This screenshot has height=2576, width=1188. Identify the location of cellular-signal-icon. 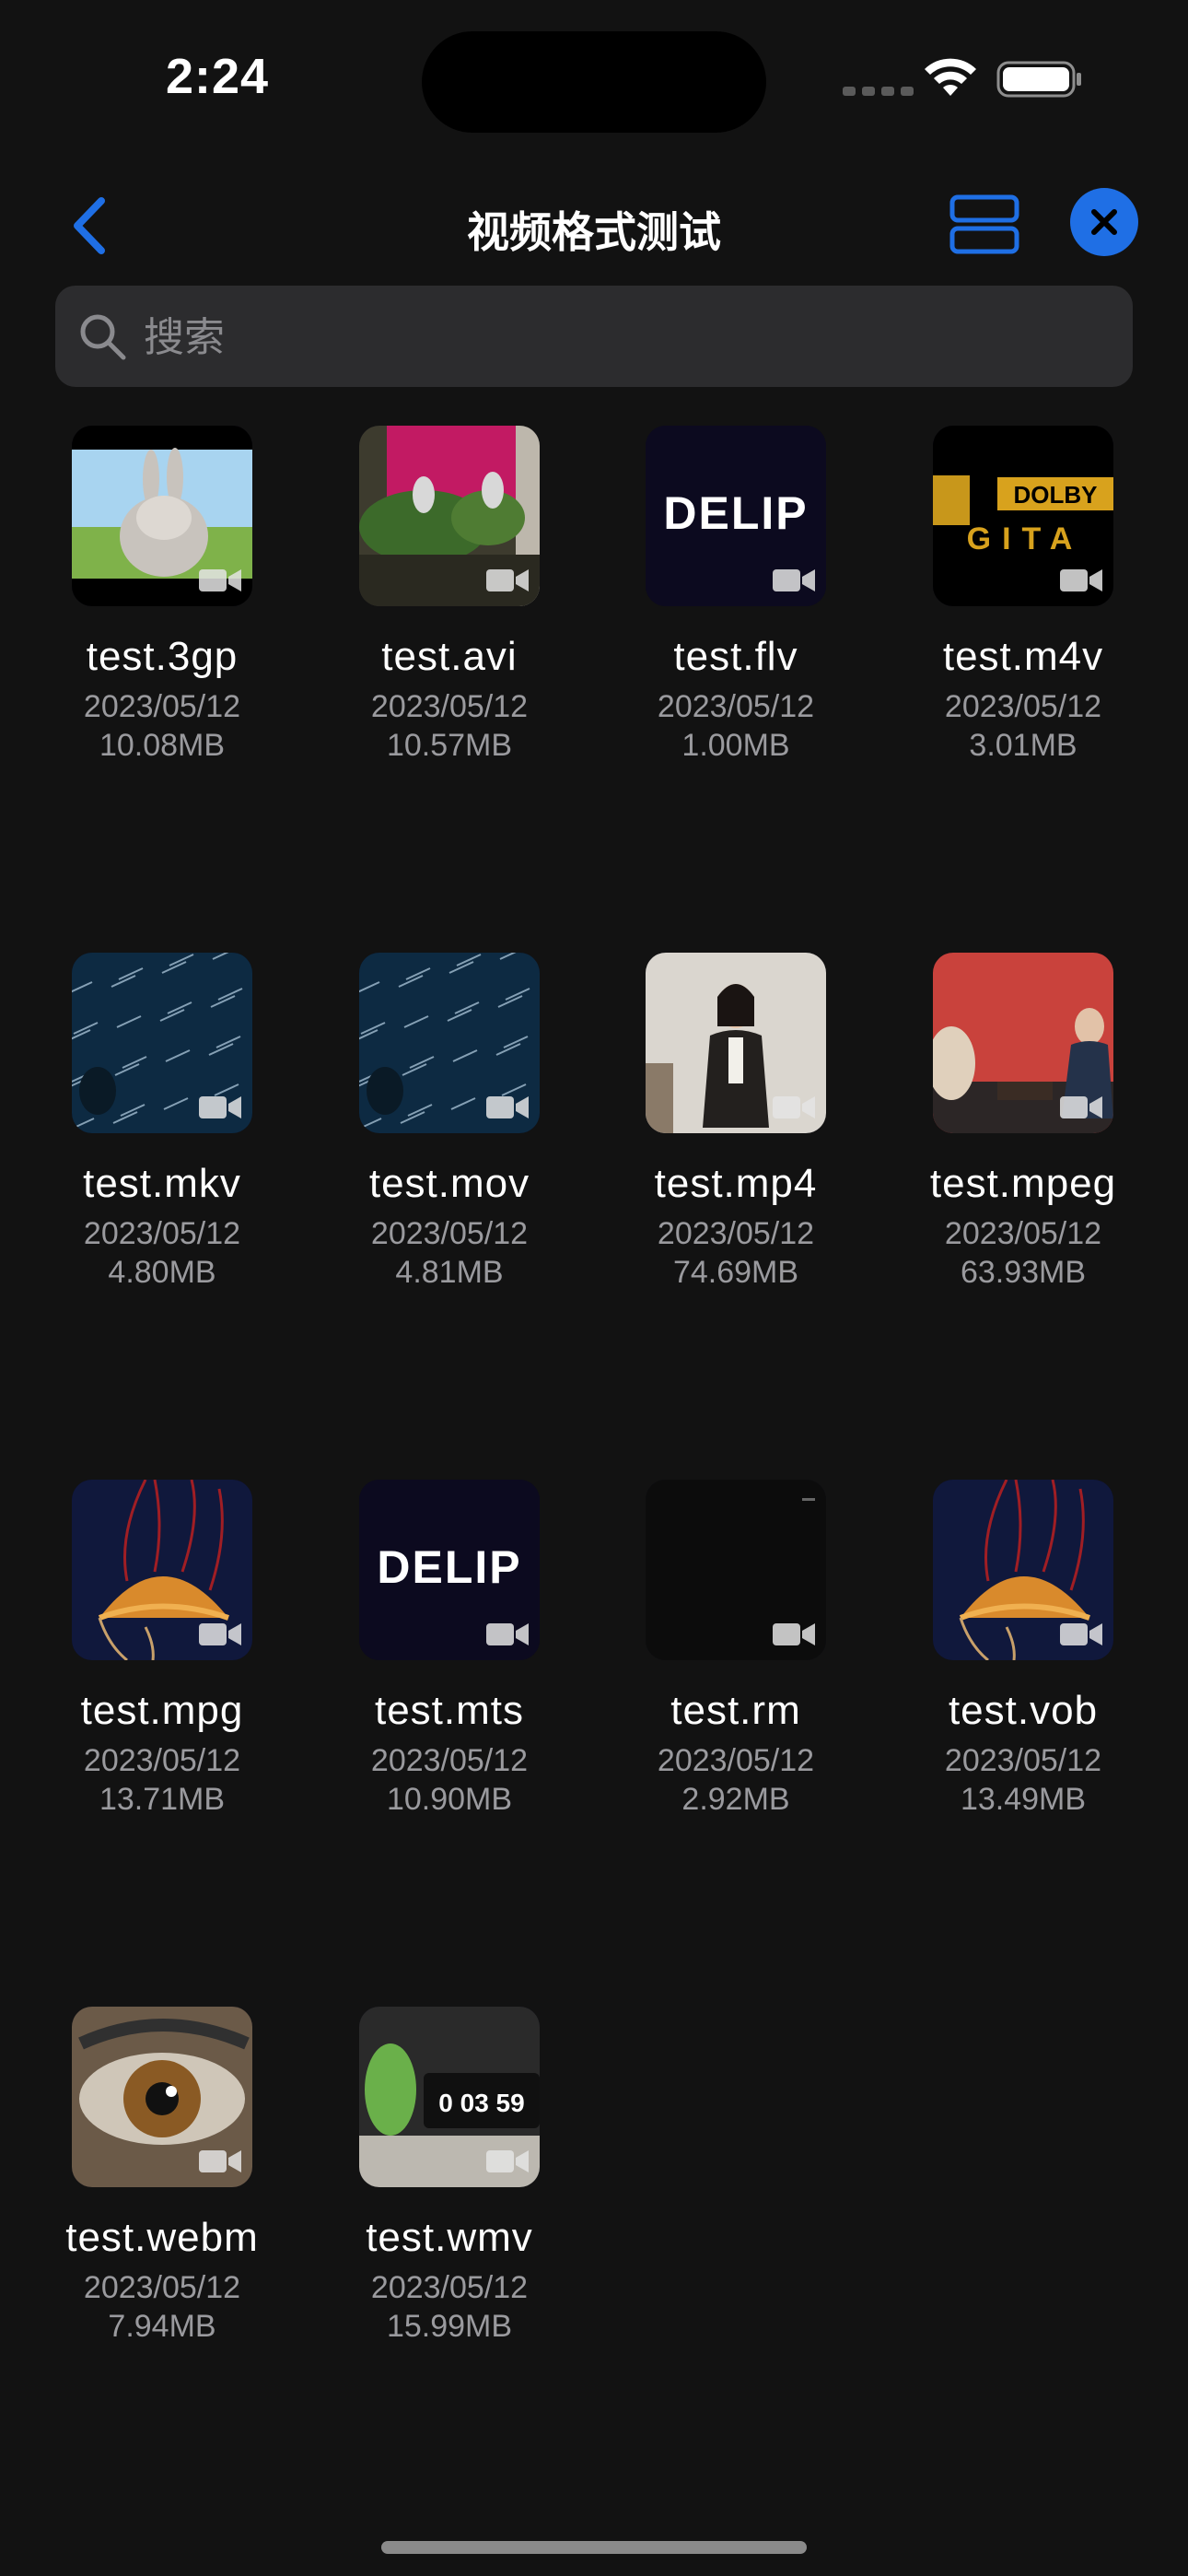
(878, 91).